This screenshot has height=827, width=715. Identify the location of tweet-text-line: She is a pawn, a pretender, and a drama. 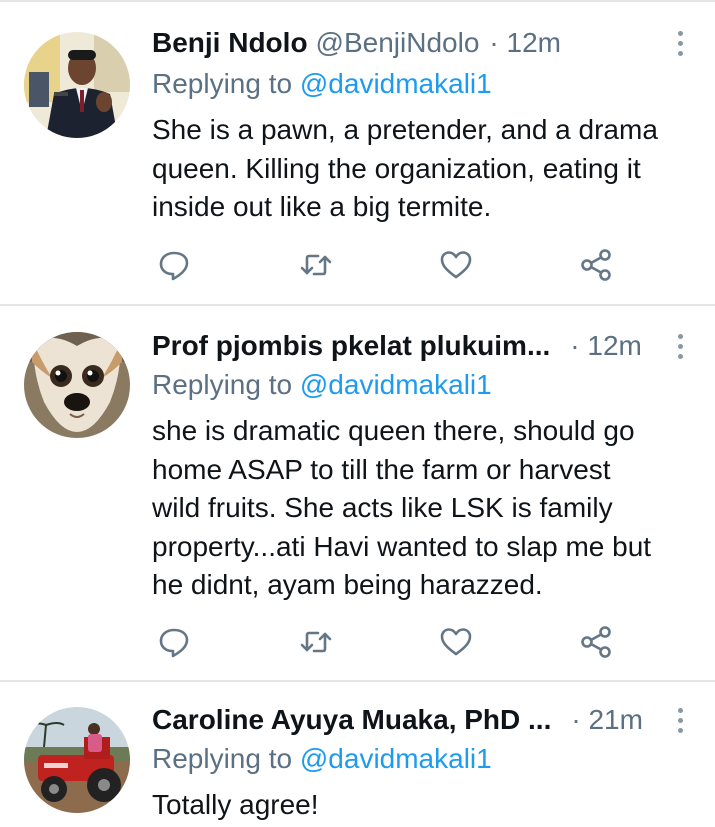
(405, 129).